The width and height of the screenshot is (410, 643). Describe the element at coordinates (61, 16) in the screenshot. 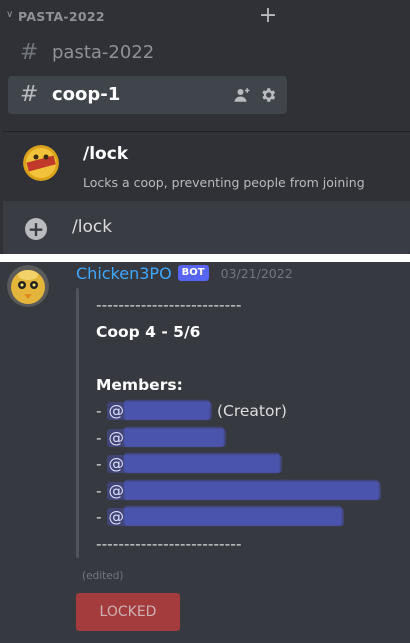

I see `category-name: PASTA-2022` at that location.